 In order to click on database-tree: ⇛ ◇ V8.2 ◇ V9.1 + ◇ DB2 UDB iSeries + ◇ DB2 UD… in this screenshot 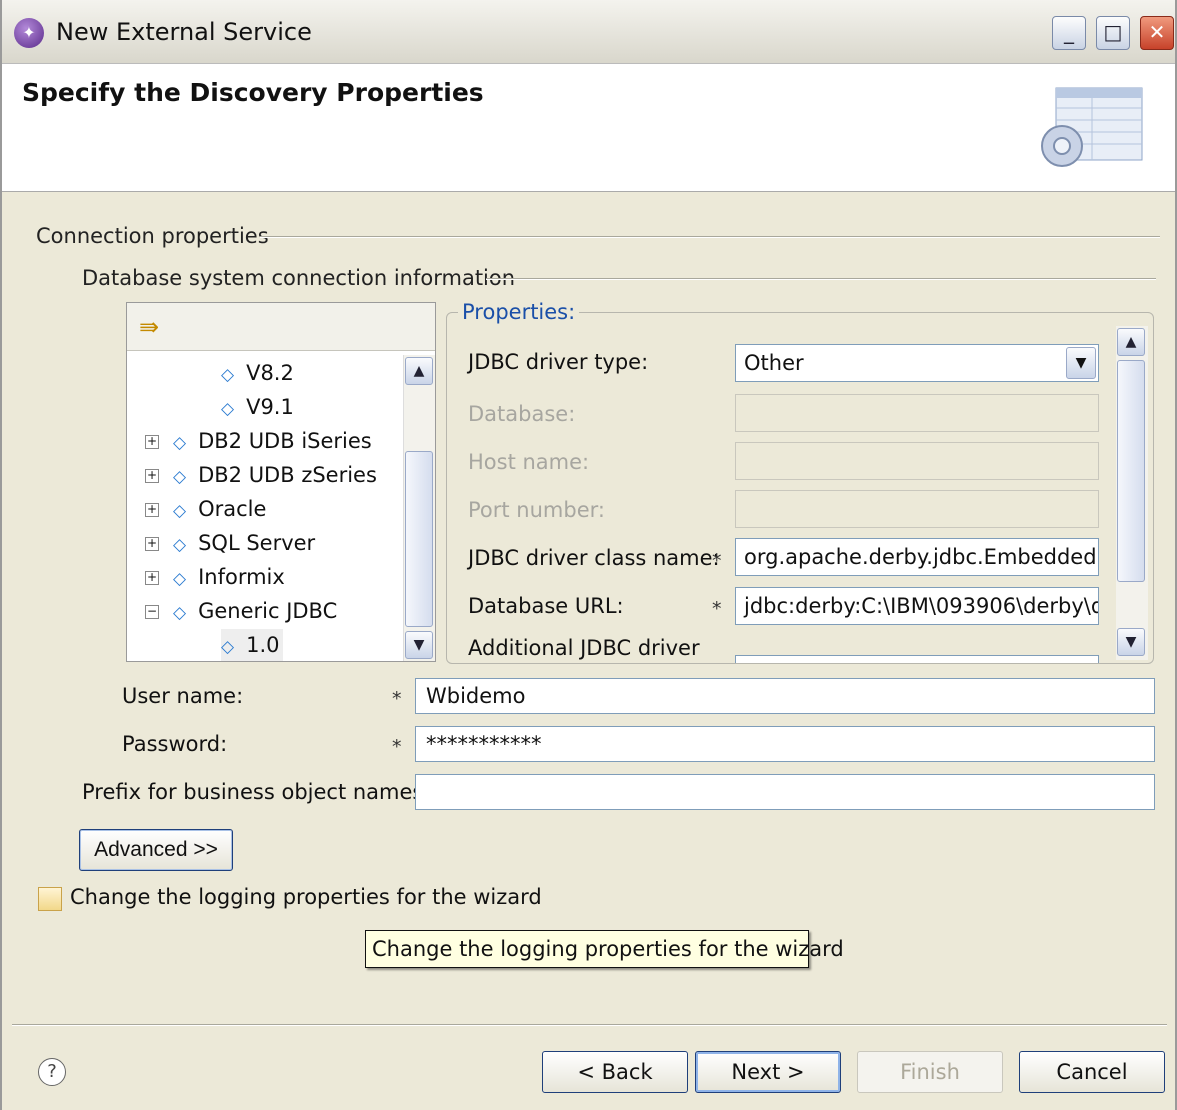, I will do `click(281, 482)`.